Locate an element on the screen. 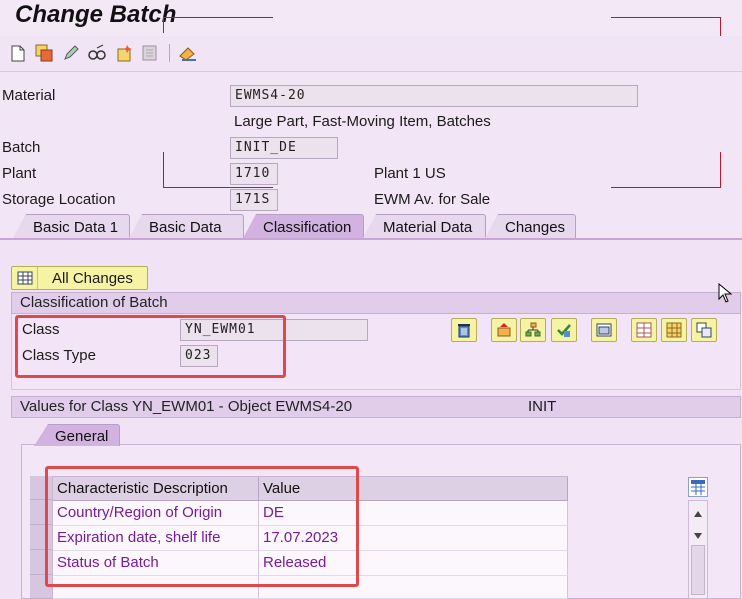  batch-label: Batch is located at coordinates (21, 147).